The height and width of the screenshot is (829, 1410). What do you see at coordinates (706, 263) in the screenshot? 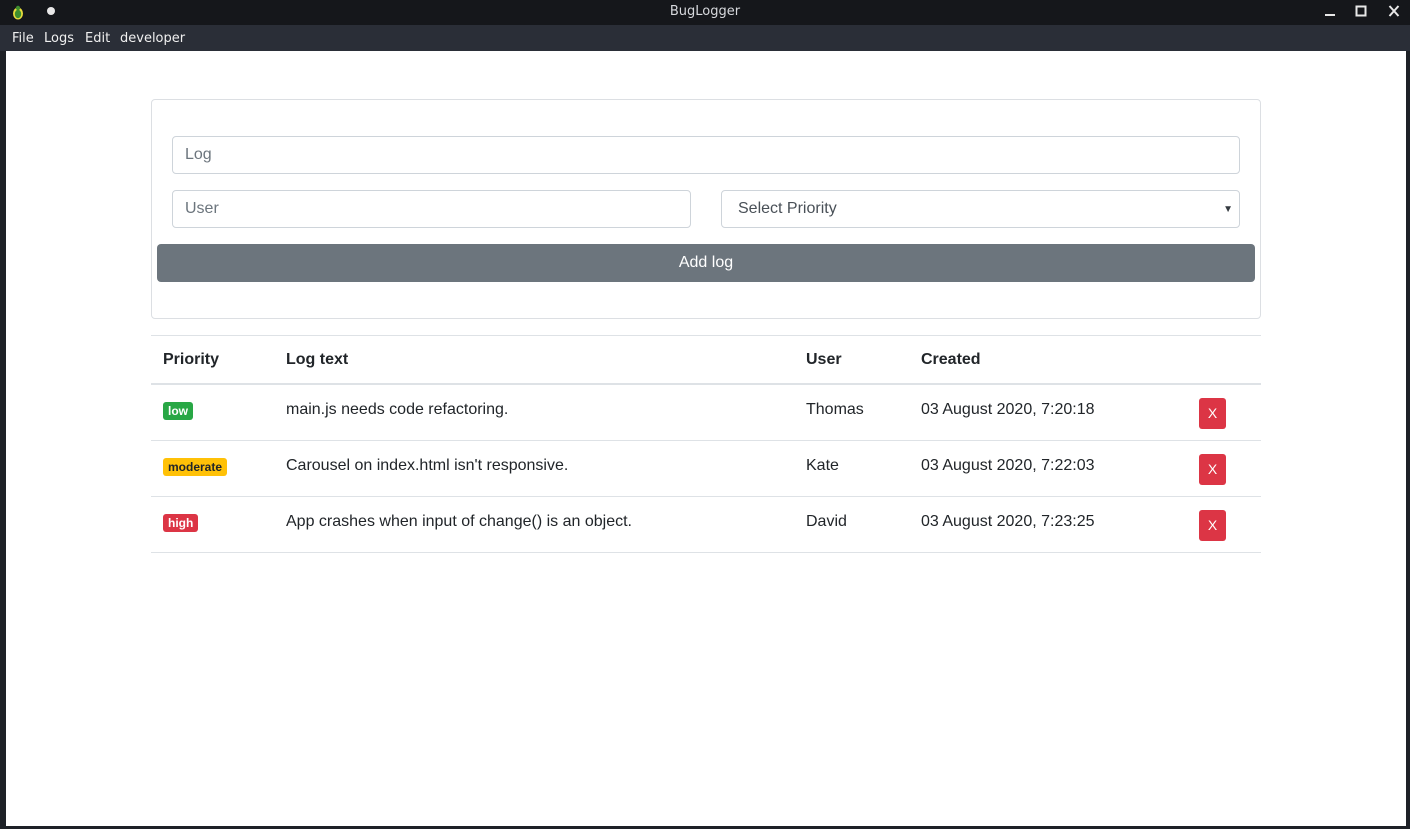
I see `add-log-button: Add log` at bounding box center [706, 263].